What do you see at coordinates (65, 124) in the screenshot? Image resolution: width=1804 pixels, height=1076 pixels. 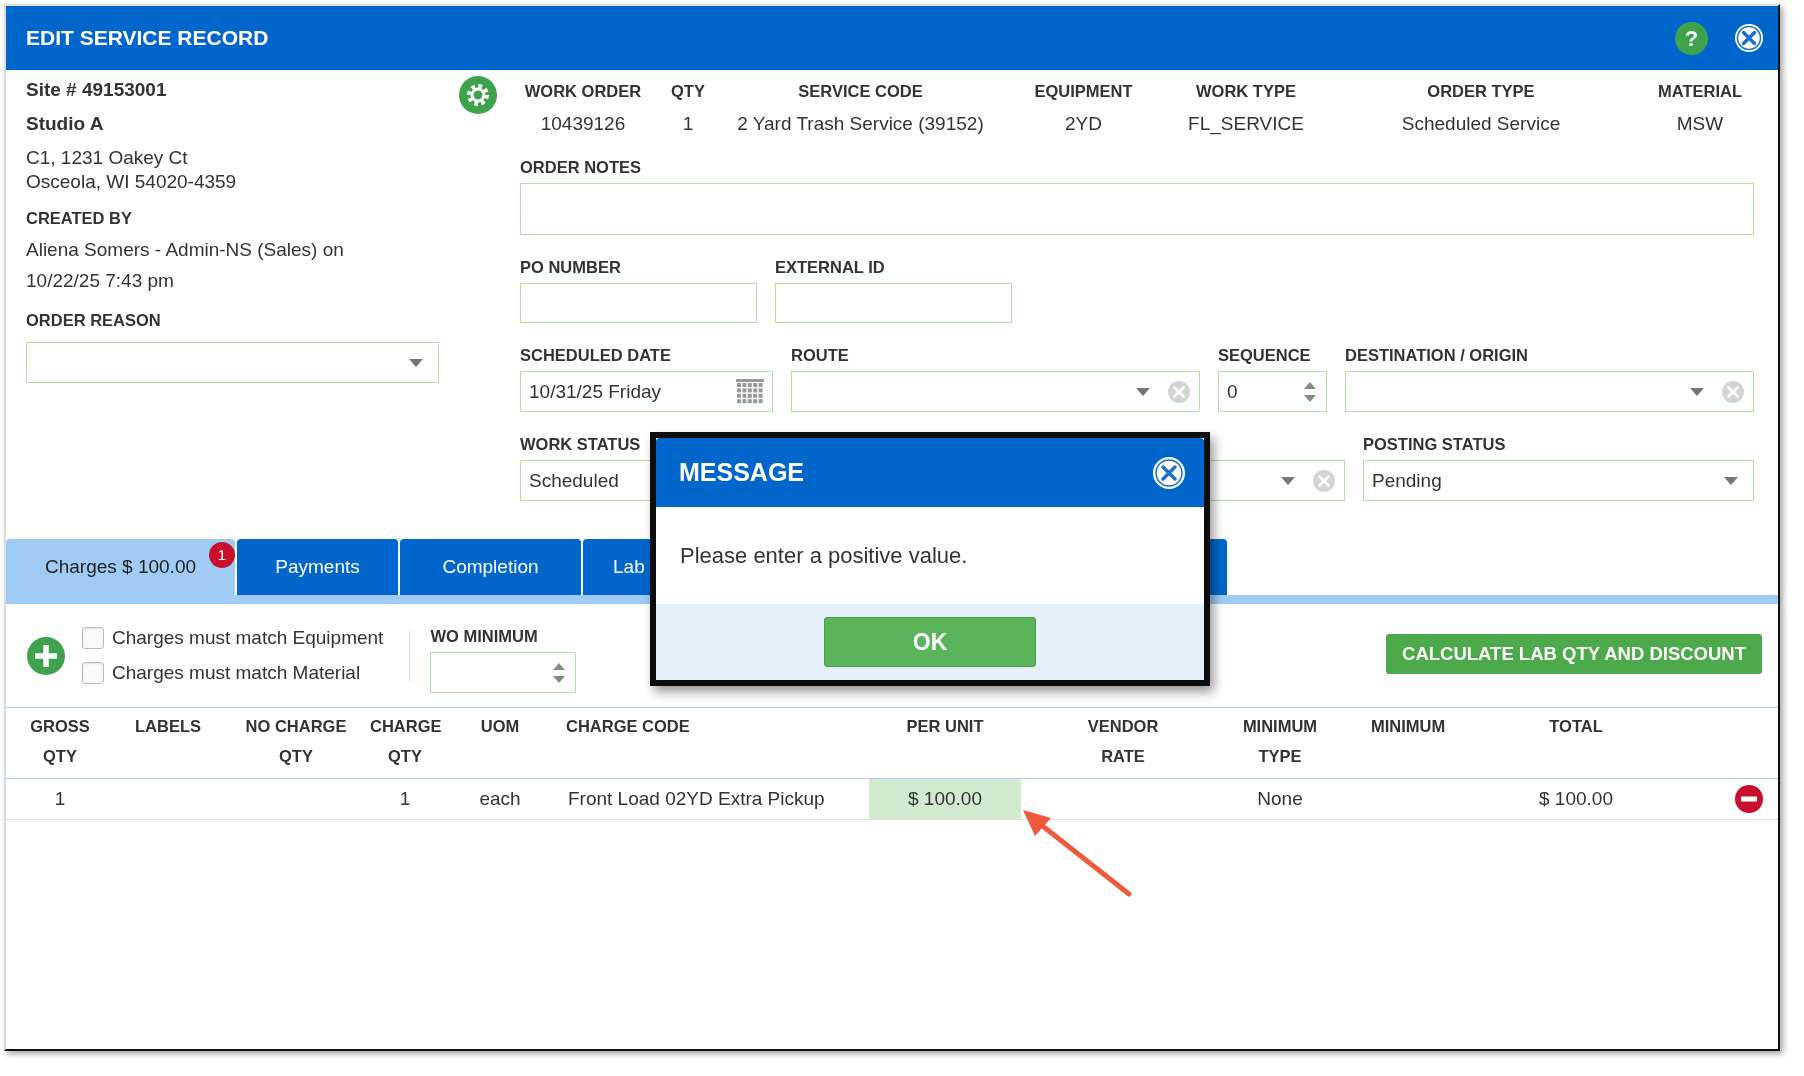 I see `site-name: Studio A` at bounding box center [65, 124].